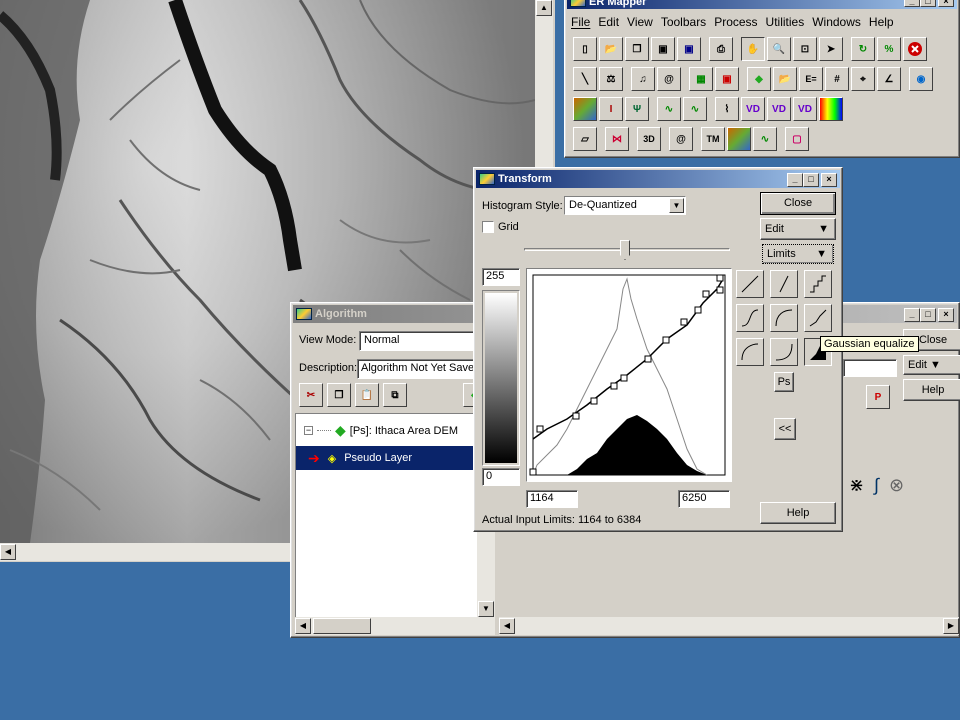 This screenshot has height=720, width=960. I want to click on music-icon: ♫, so click(643, 79).